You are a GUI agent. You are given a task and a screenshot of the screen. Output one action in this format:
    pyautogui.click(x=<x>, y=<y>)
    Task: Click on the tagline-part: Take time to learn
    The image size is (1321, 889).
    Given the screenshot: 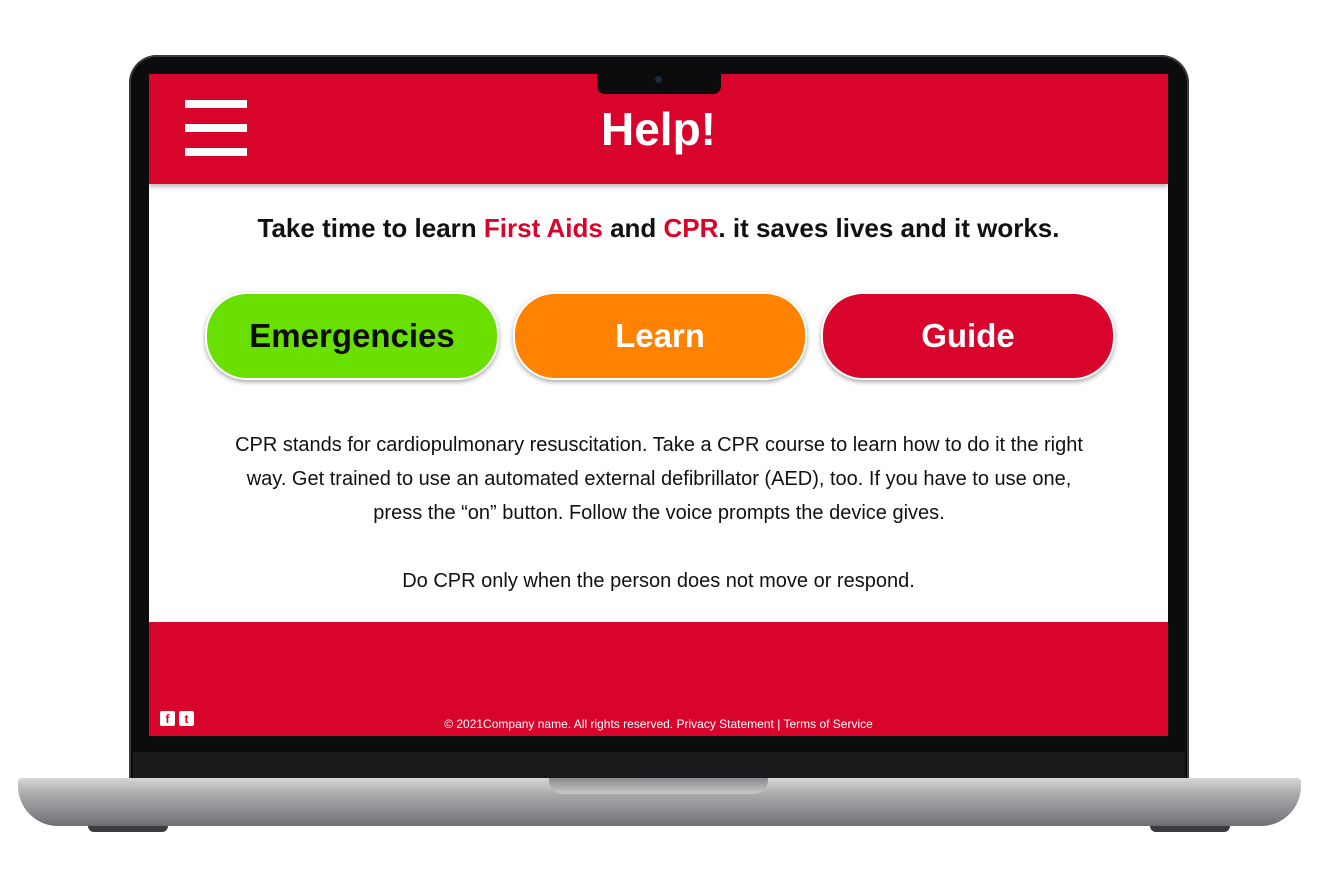 What is the action you would take?
    pyautogui.click(x=370, y=228)
    